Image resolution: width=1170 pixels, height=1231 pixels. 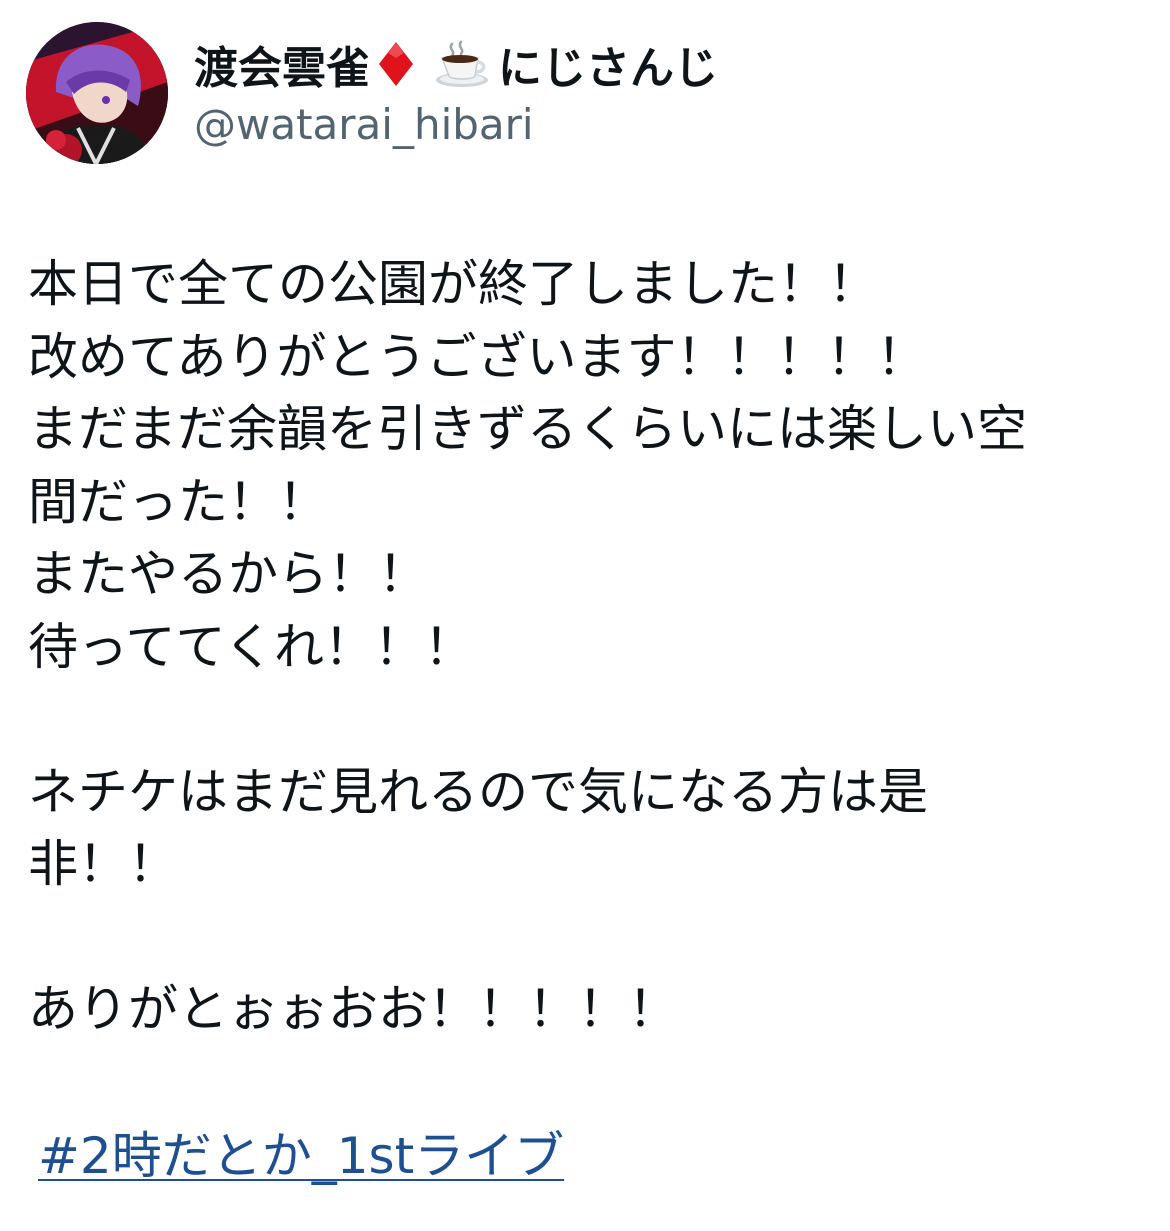 I want to click on tweet-line: 待っててくれ！！！, so click(x=251, y=646).